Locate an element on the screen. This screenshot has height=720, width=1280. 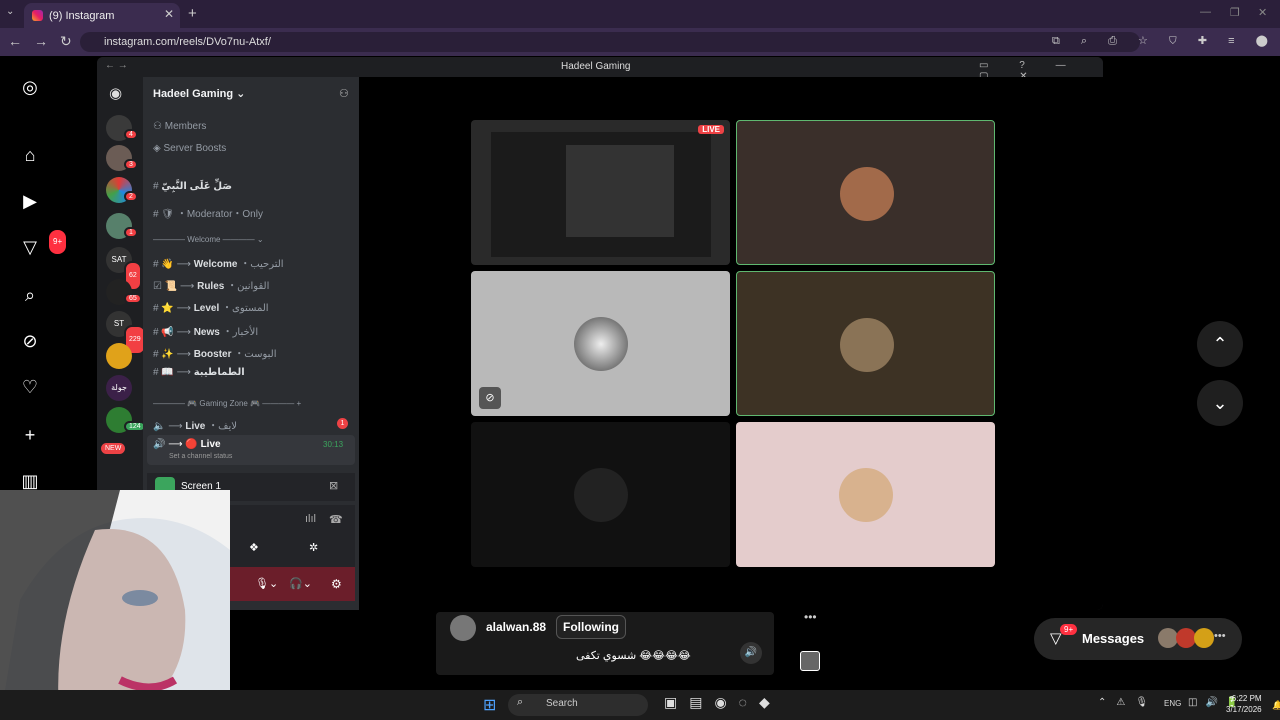
server-icon: 1 is located at coordinates (122, 226).